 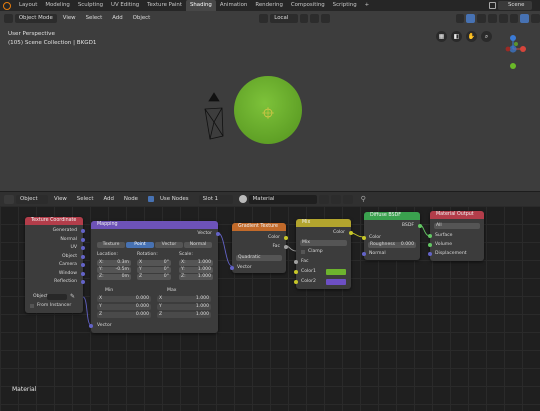 I want to click on node-menu-node: Node, so click(x=131, y=199).